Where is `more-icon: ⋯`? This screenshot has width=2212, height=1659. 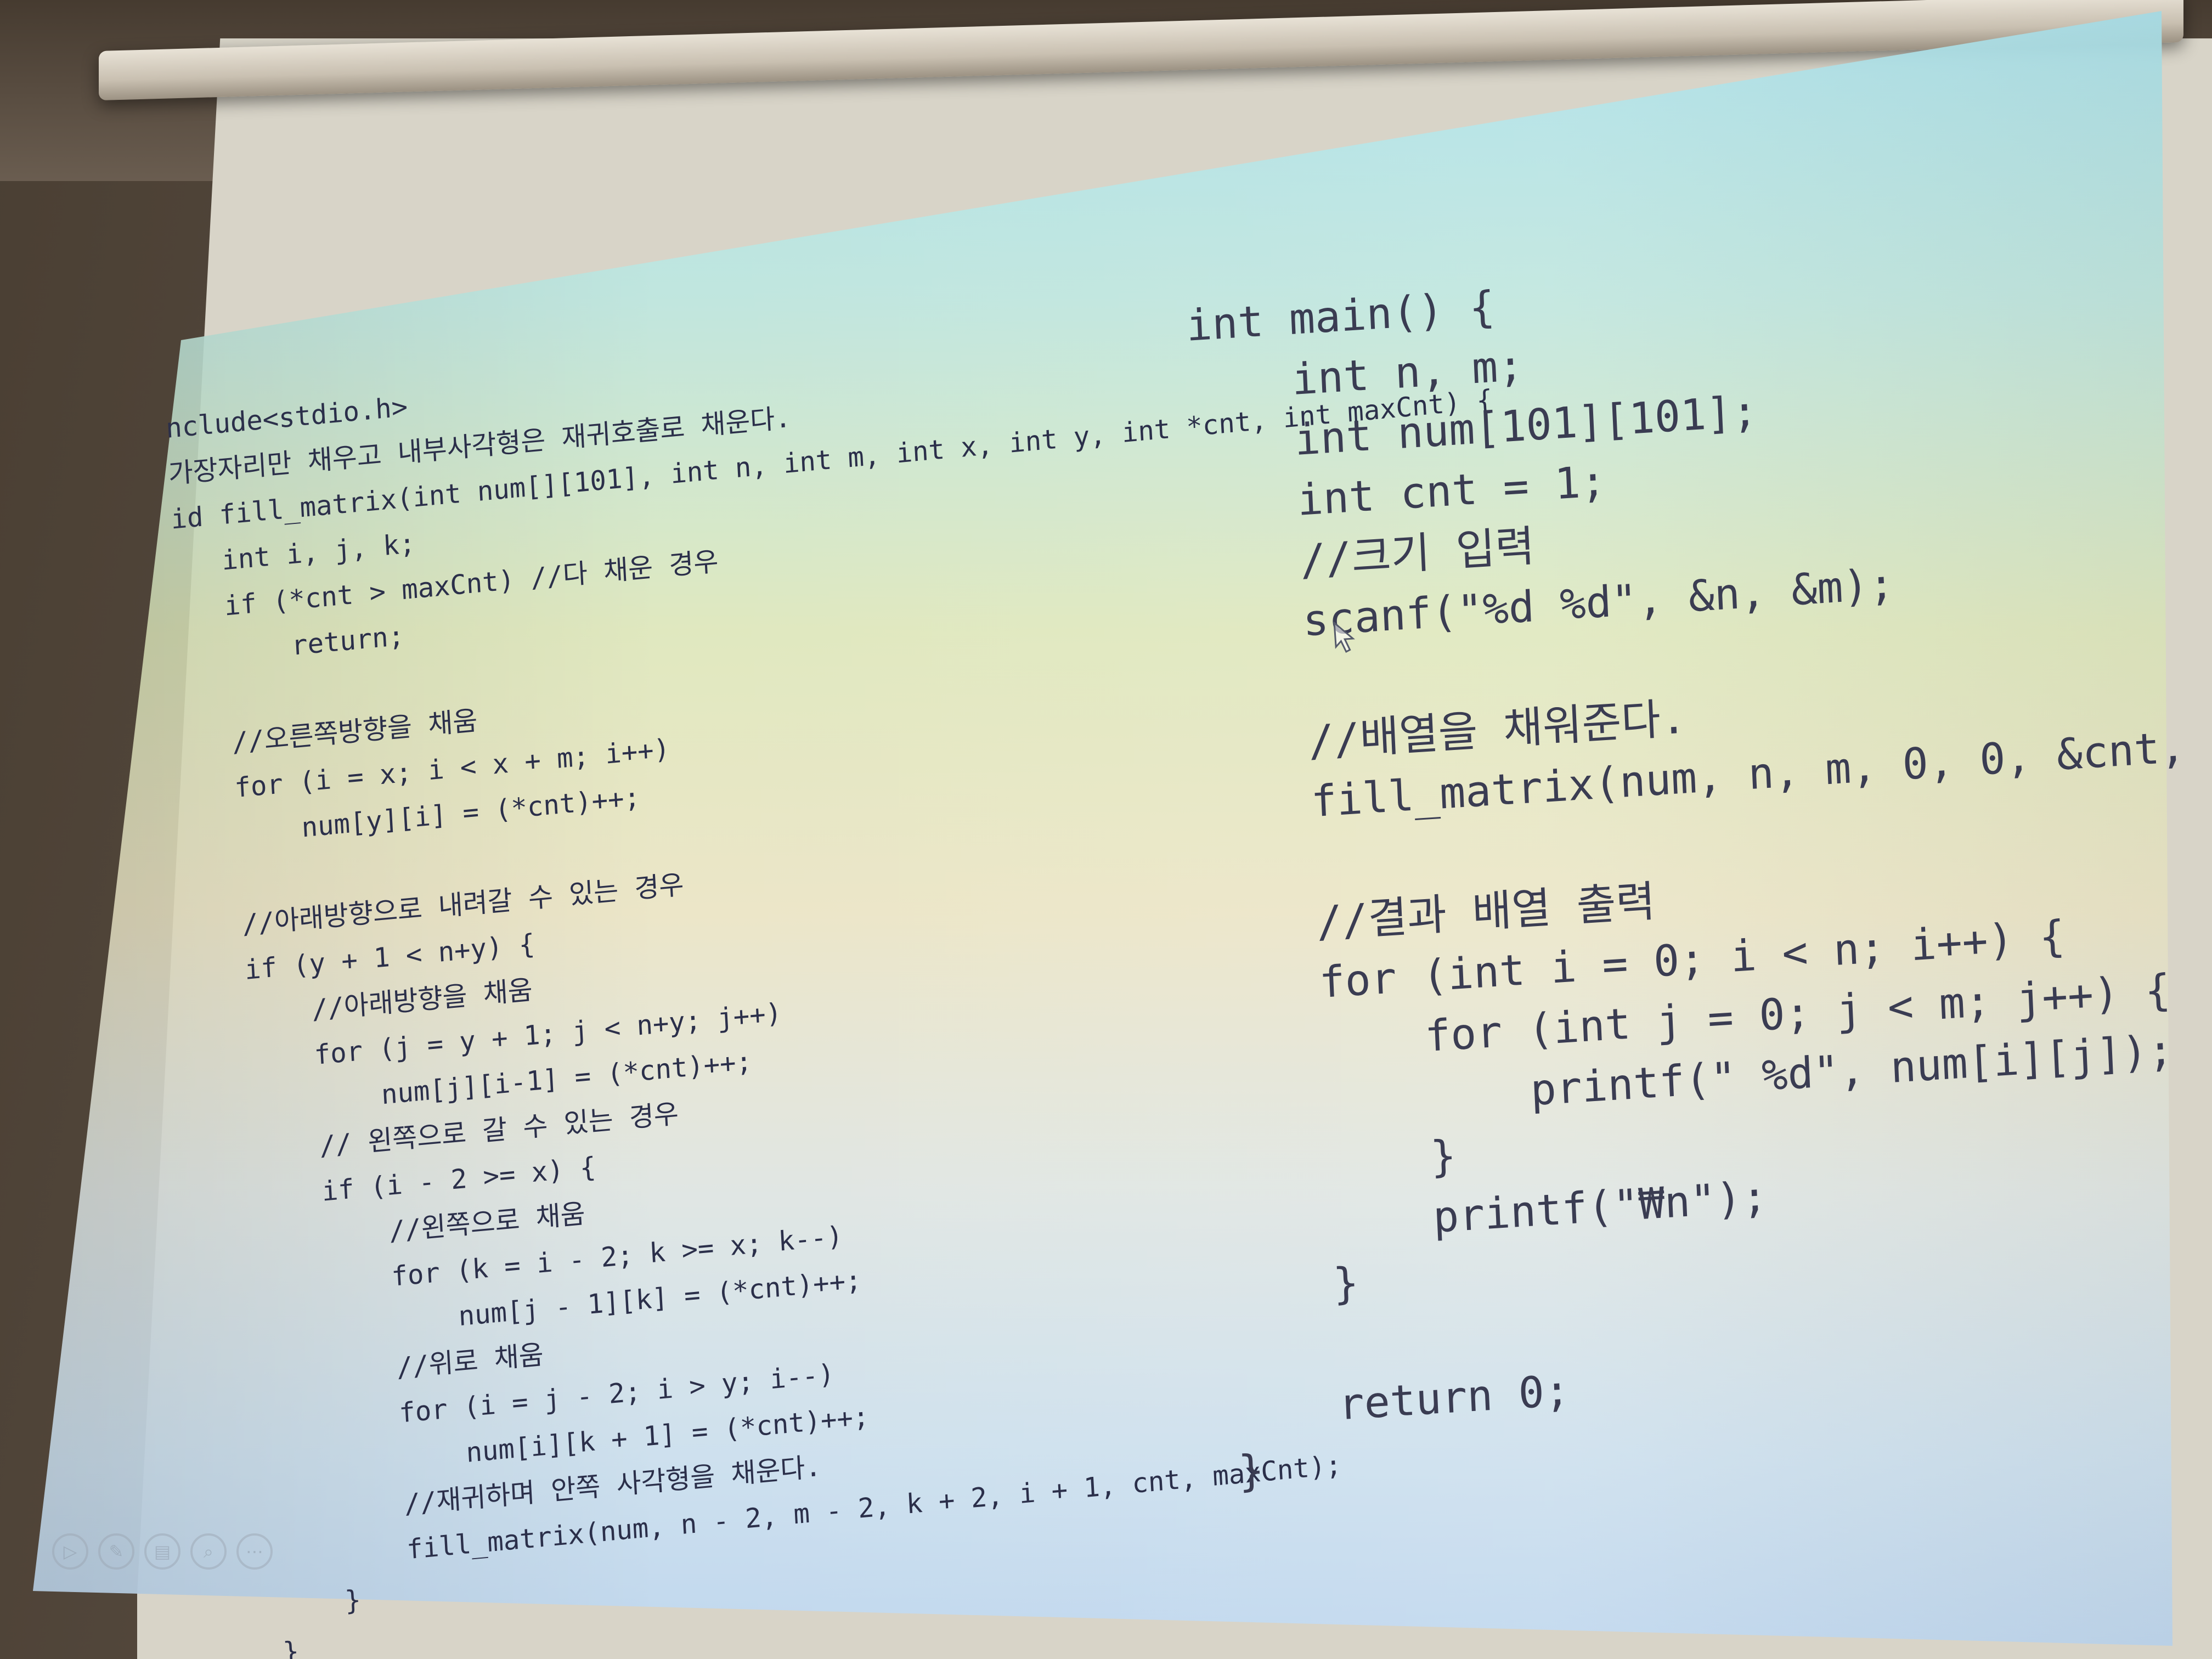 more-icon: ⋯ is located at coordinates (255, 1551).